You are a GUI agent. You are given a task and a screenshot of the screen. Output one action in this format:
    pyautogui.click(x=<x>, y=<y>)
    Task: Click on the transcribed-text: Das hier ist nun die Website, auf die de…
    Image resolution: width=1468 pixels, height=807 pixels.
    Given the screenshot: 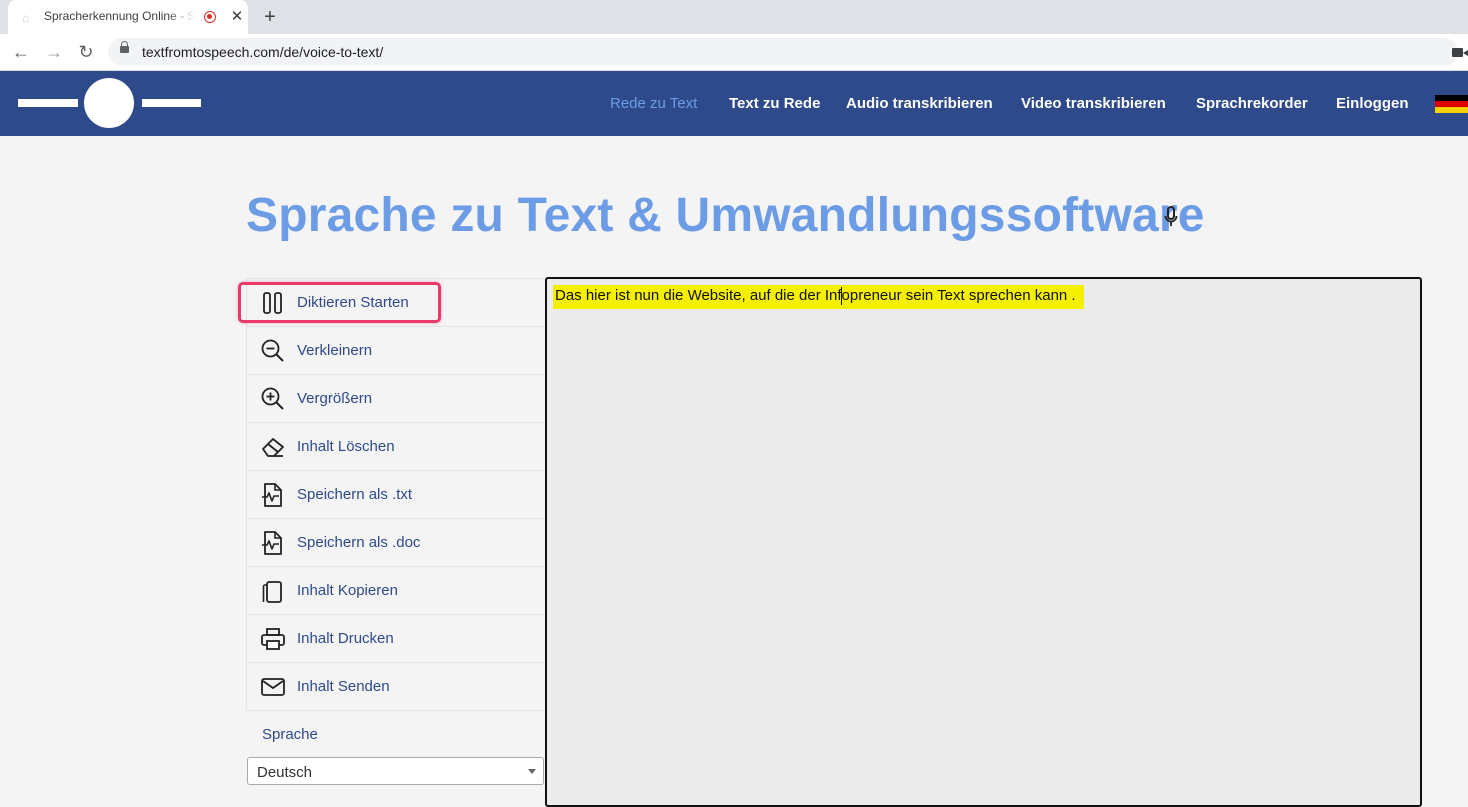 What is the action you would take?
    pyautogui.click(x=818, y=297)
    